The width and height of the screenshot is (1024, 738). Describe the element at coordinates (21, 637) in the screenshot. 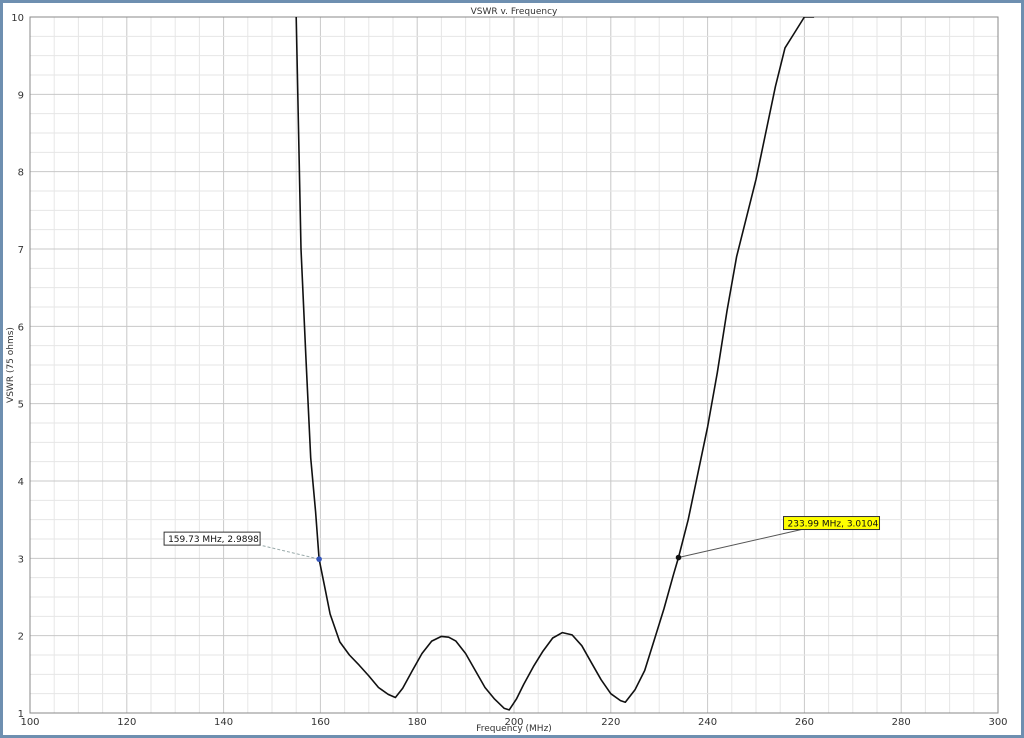

I see `y-tick-label: 2` at that location.